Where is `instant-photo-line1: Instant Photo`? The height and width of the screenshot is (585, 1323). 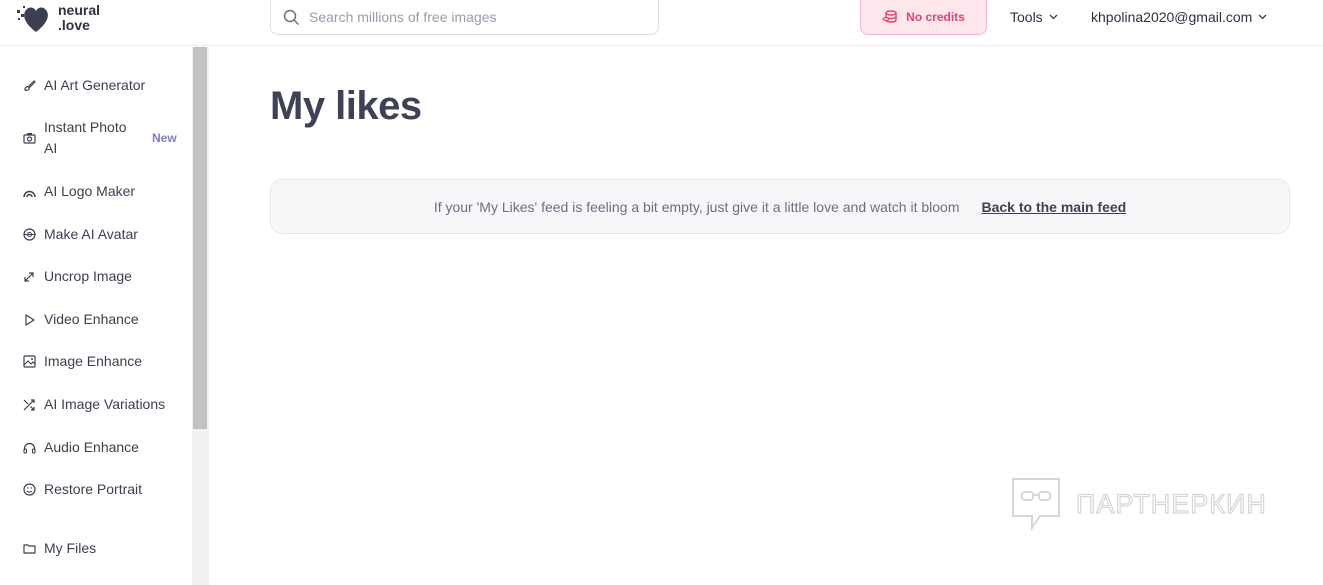 instant-photo-line1: Instant Photo is located at coordinates (85, 127).